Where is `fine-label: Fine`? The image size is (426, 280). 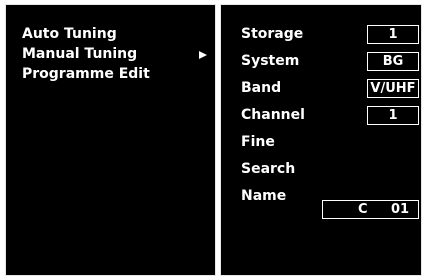 fine-label: Fine is located at coordinates (258, 142).